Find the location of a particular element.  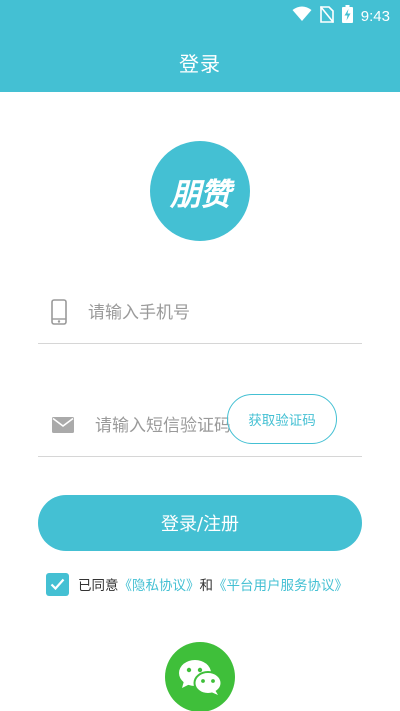

wechat-icon is located at coordinates (201, 677).